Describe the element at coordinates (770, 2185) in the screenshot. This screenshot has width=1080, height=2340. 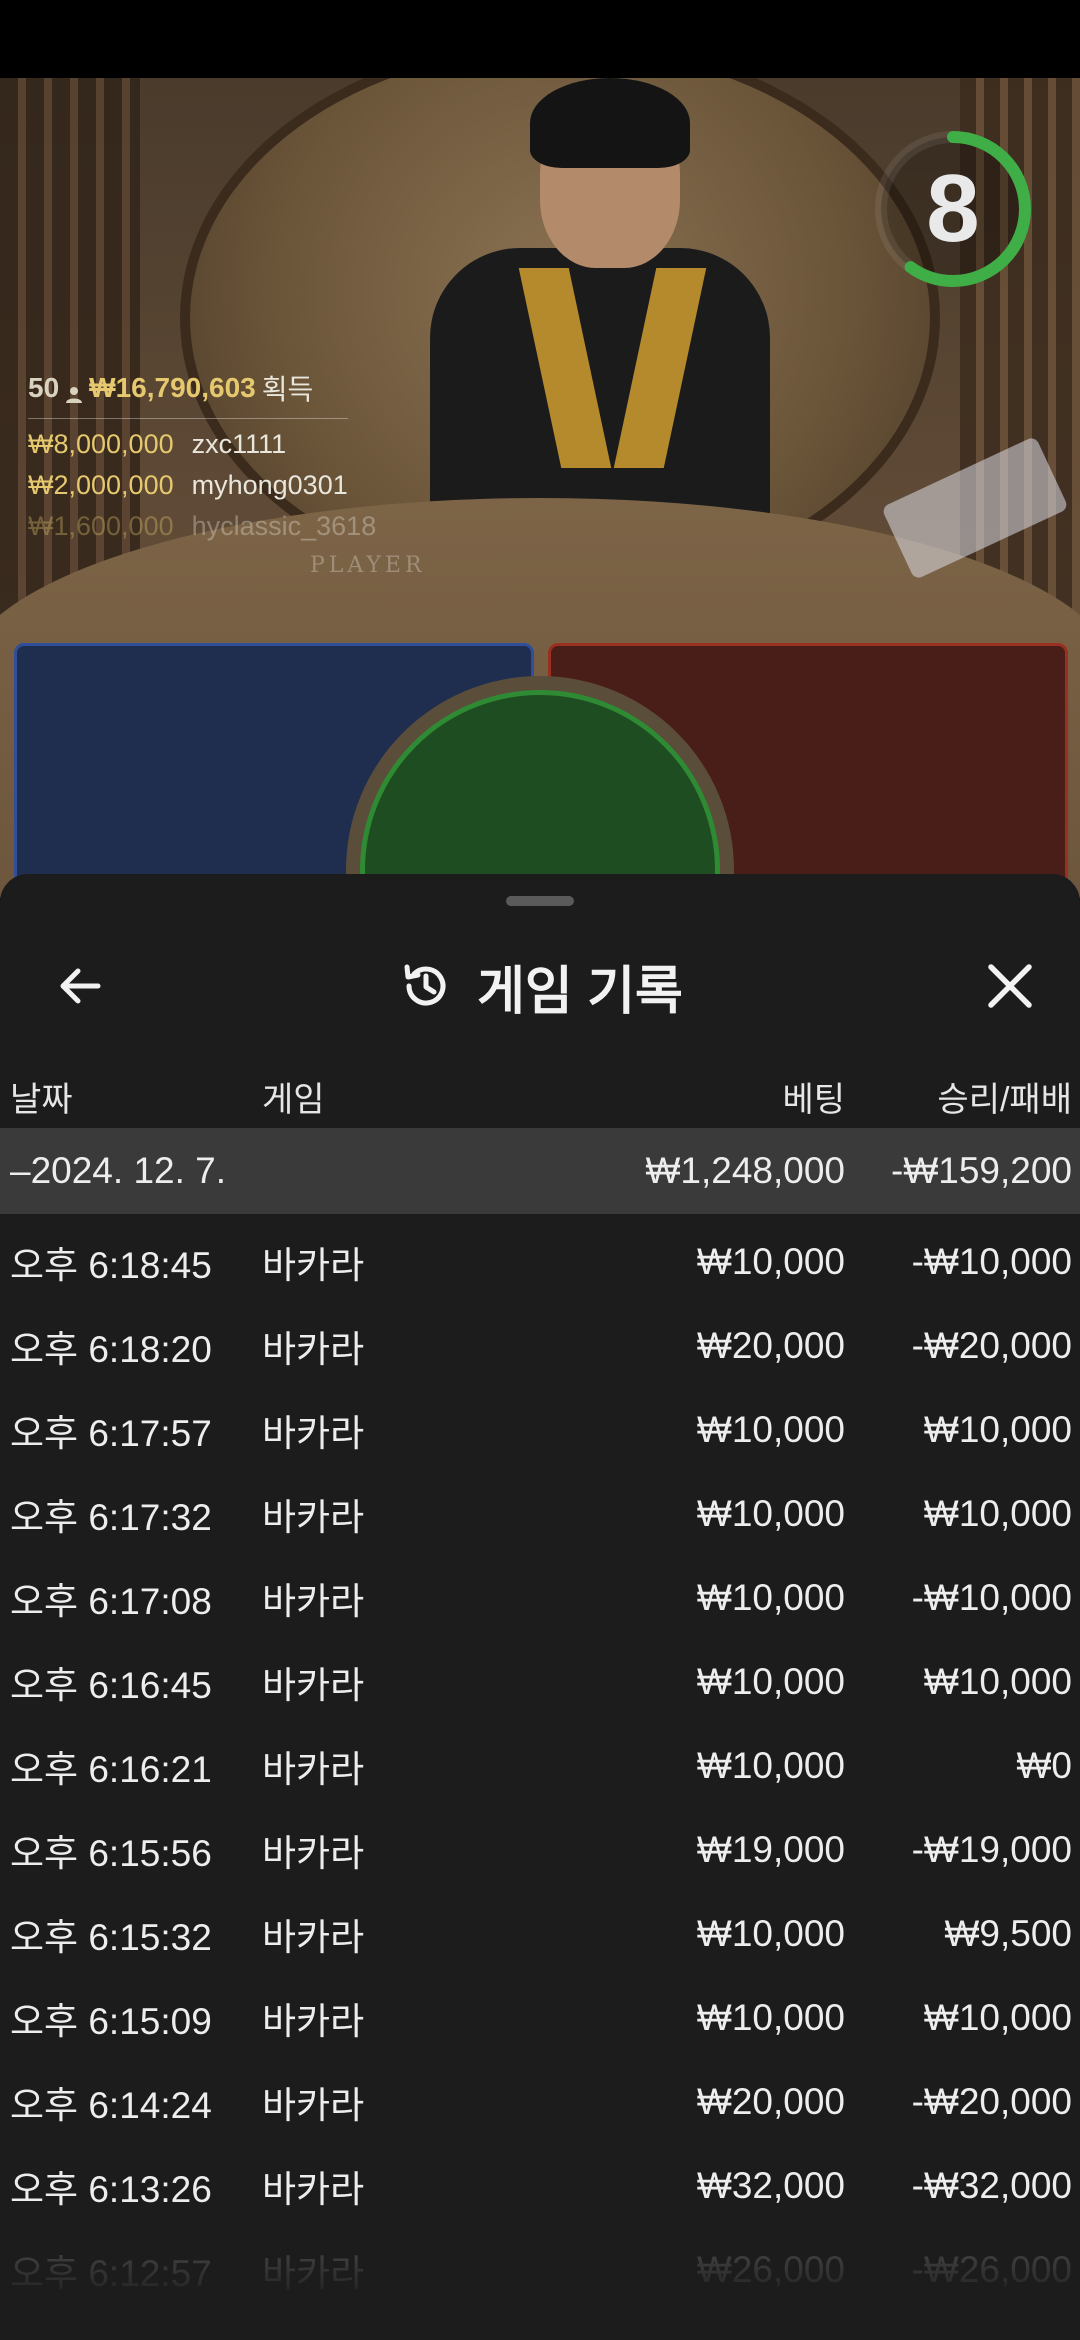
I see `row-bet: ₩32,000` at that location.